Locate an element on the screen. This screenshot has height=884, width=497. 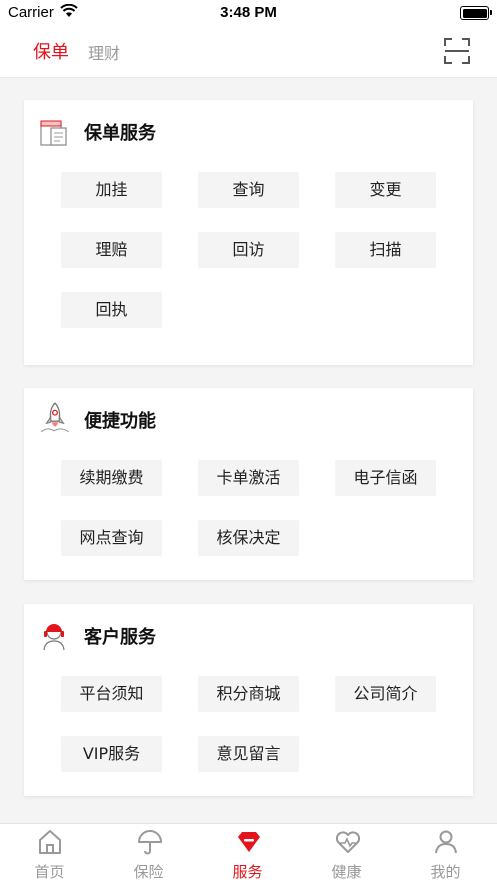
battery-icon is located at coordinates (476, 13).